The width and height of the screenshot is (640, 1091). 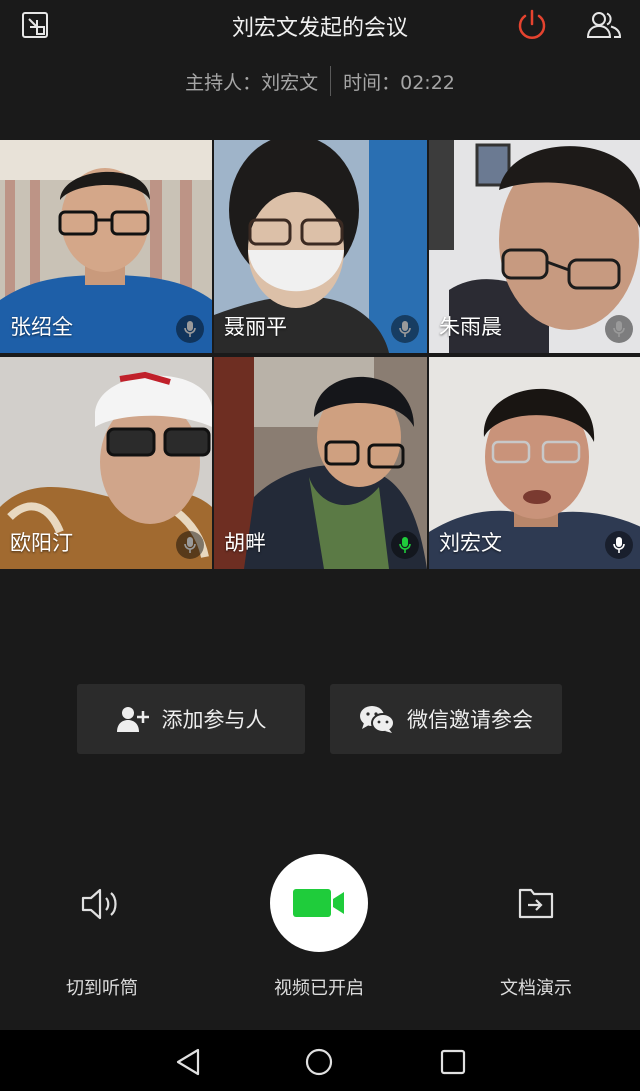 What do you see at coordinates (41, 543) in the screenshot?
I see `participant-name: 欧阳汀` at bounding box center [41, 543].